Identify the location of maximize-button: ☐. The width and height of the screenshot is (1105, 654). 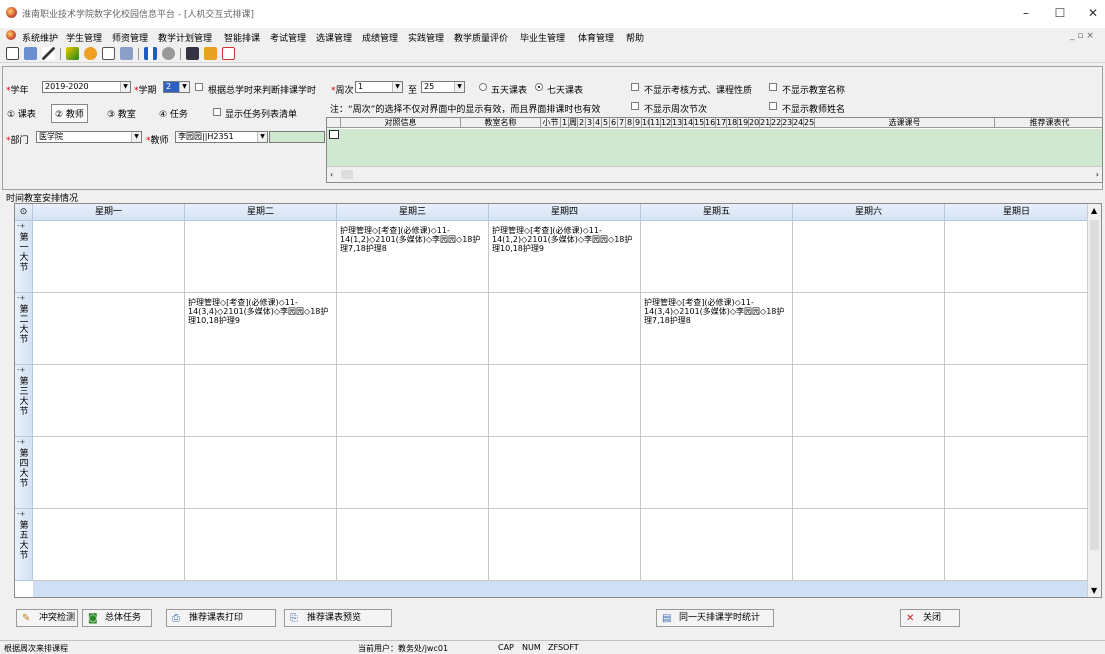
(1060, 13).